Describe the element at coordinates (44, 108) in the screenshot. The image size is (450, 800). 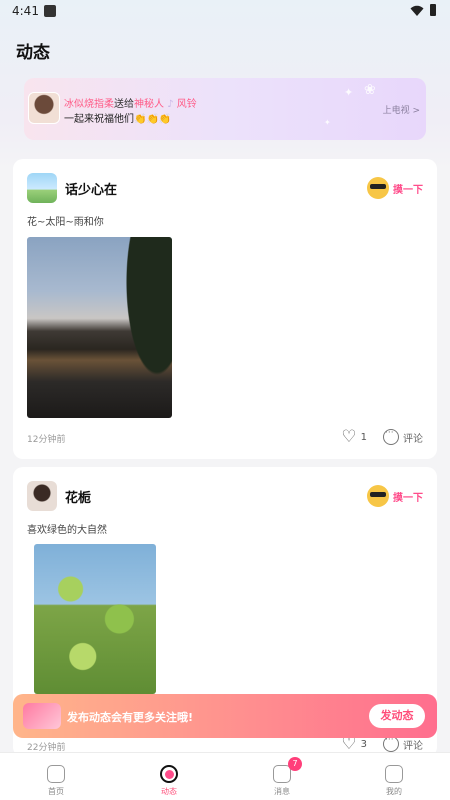
I see `banner-avatar` at that location.